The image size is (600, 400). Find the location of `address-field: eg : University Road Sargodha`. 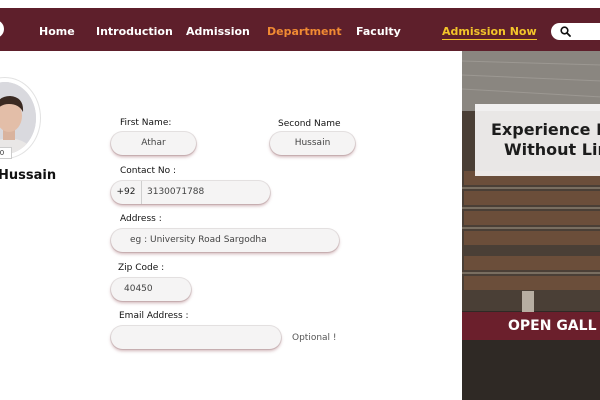

address-field: eg : University Road Sargodha is located at coordinates (225, 240).